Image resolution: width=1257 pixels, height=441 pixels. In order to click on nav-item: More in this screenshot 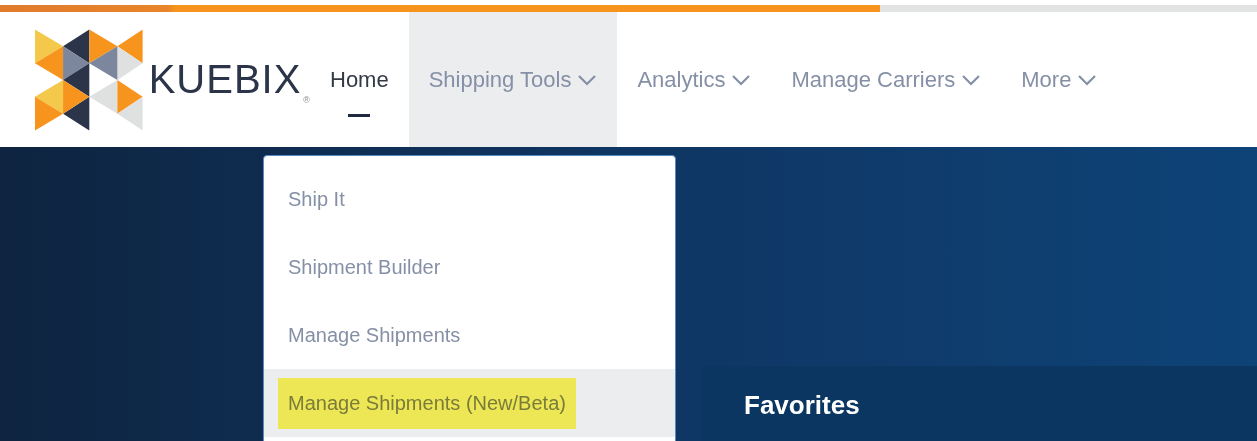, I will do `click(1059, 79)`.